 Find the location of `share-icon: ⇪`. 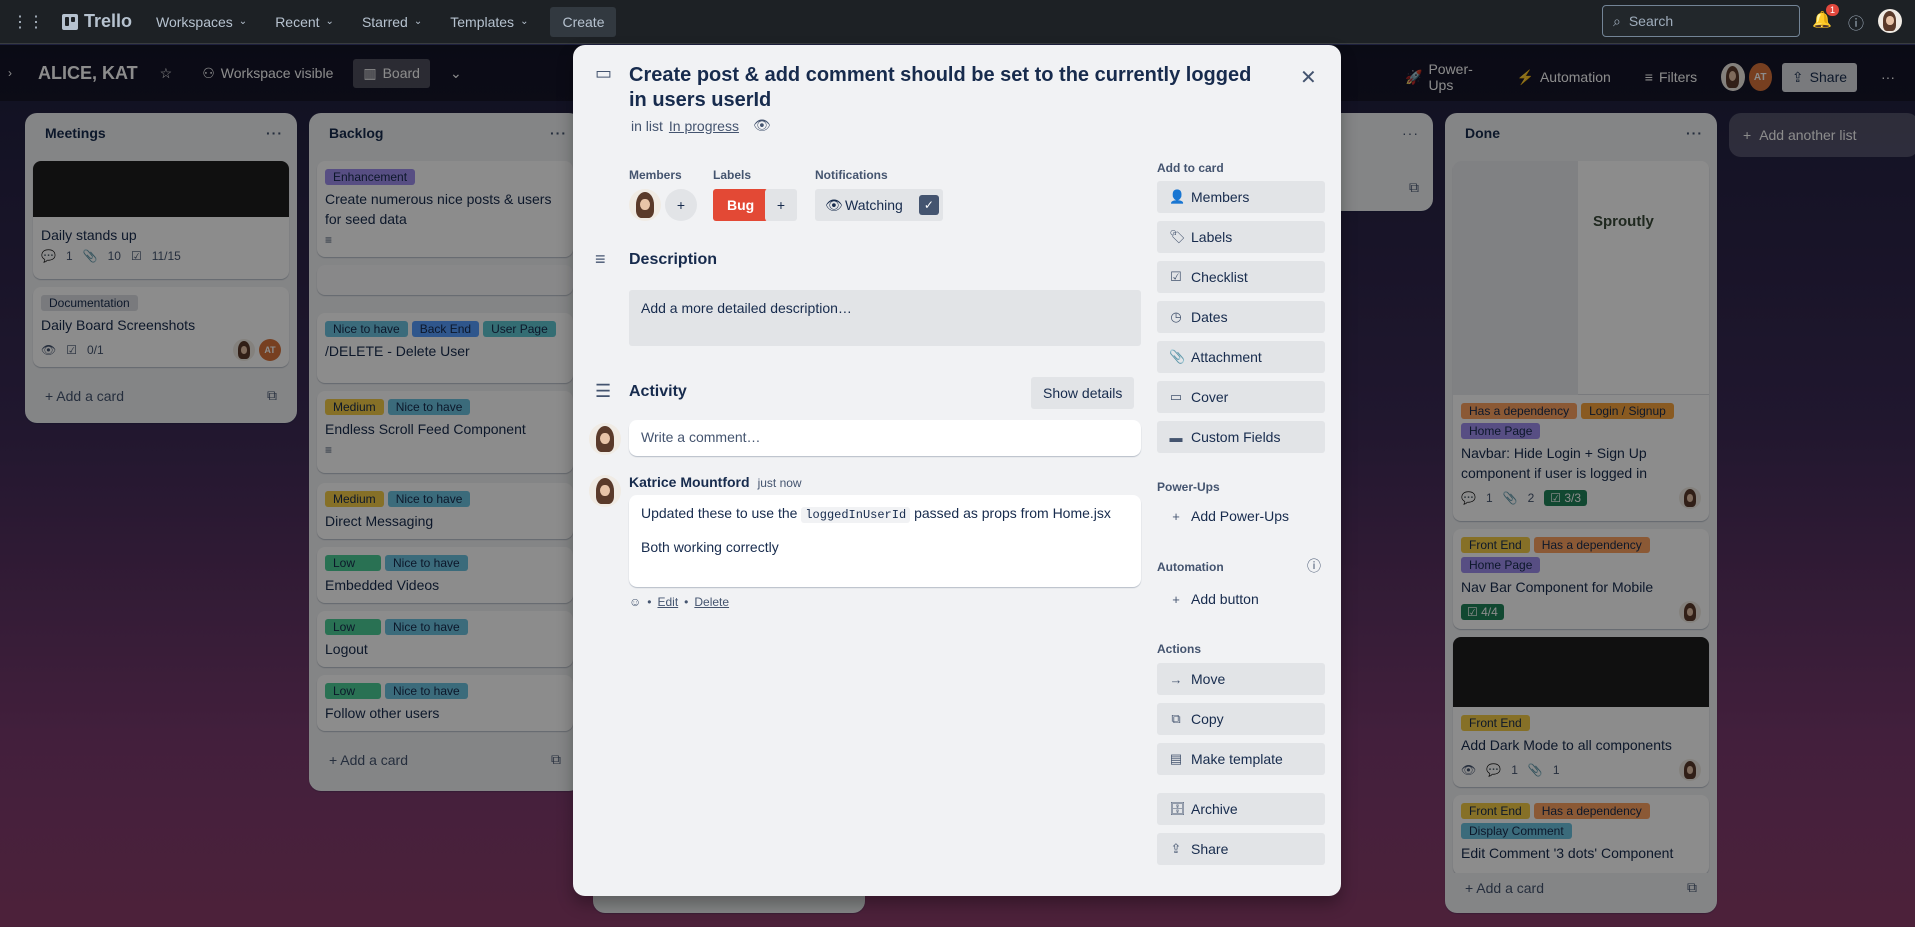

share-icon: ⇪ is located at coordinates (1176, 848).